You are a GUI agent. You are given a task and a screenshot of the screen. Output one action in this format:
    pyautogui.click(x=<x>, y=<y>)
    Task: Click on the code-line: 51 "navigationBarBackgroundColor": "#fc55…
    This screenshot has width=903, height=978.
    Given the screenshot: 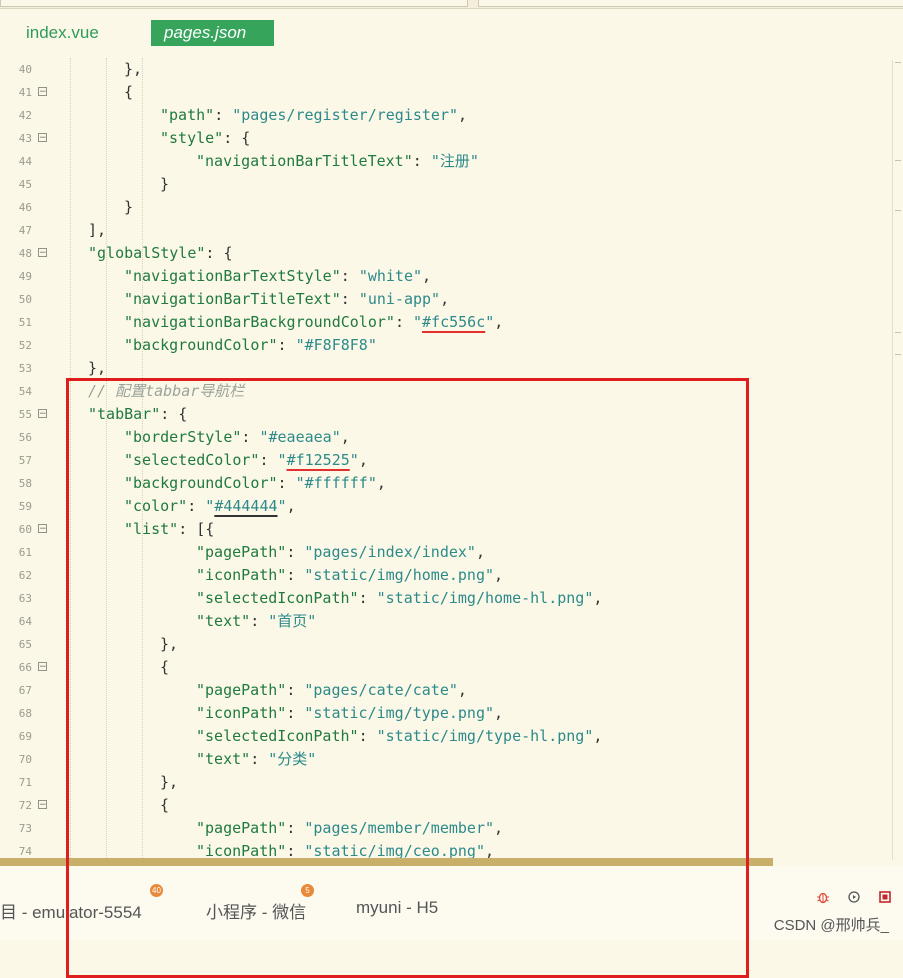 What is the action you would take?
    pyautogui.click(x=445, y=322)
    